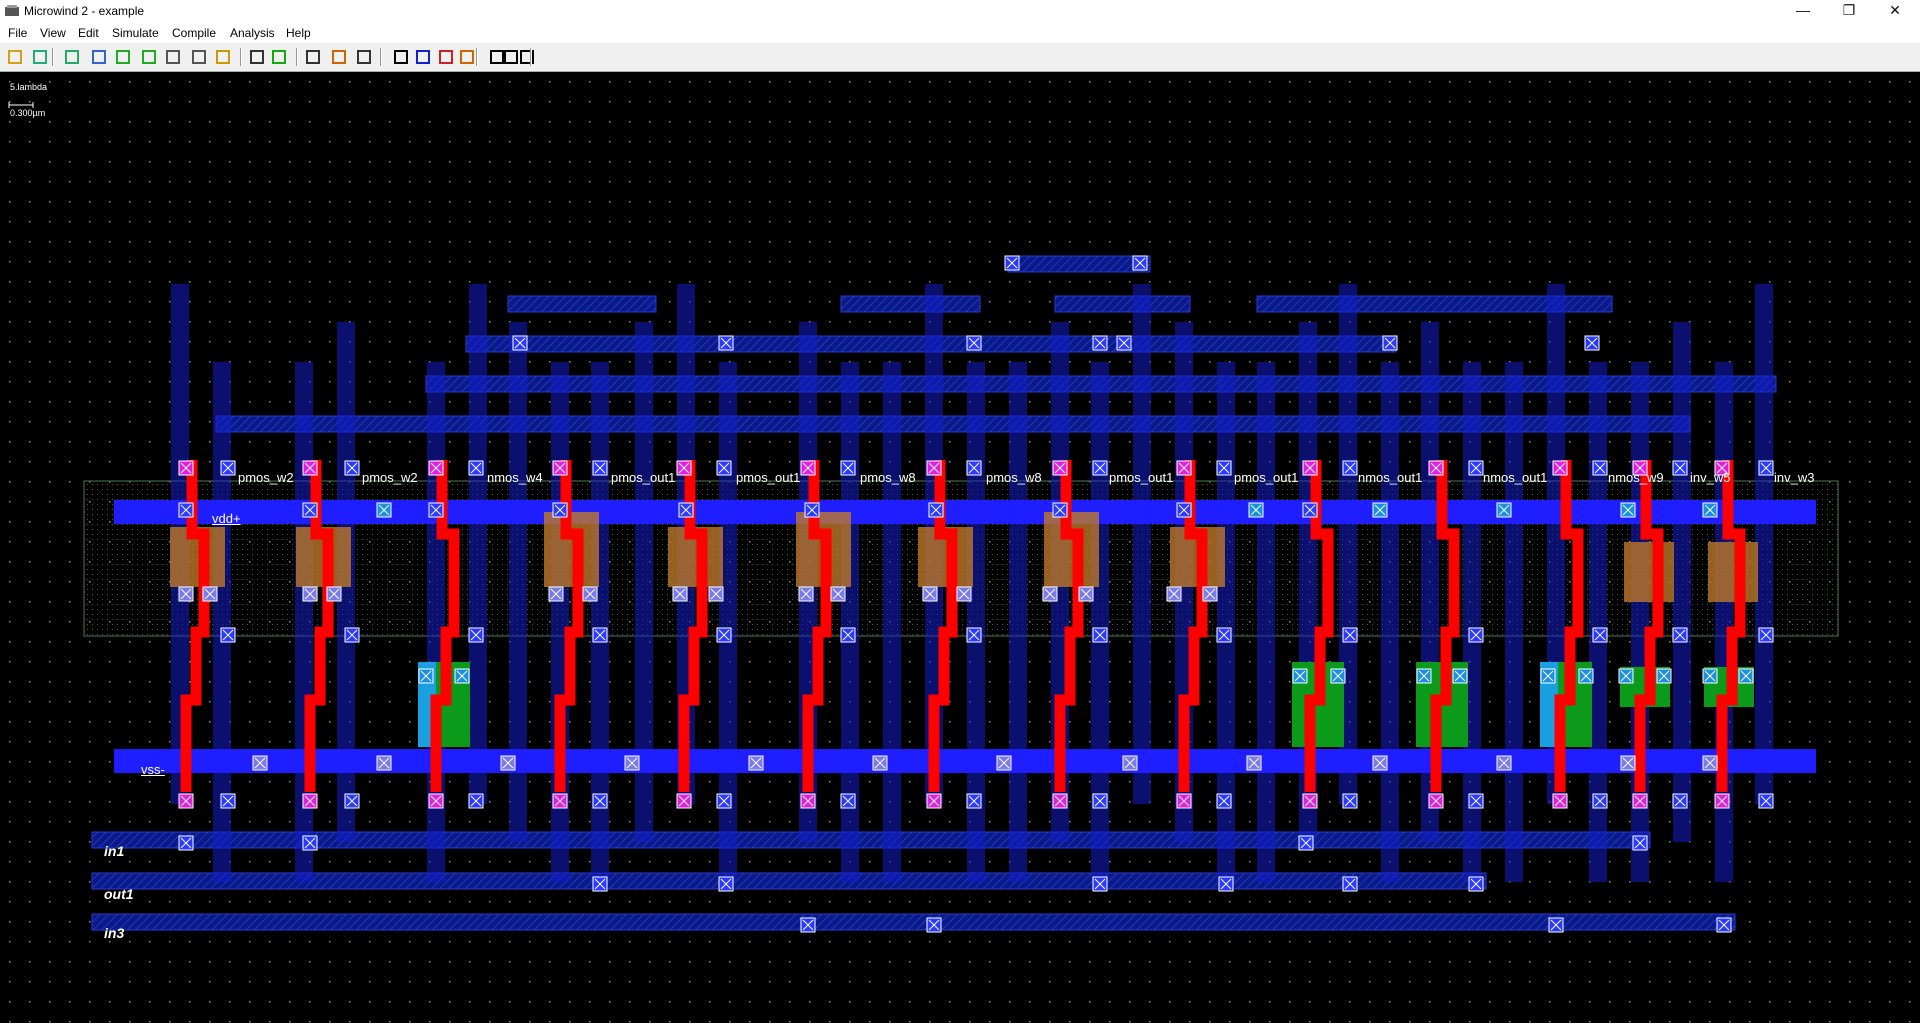 This screenshot has width=1920, height=1023. Describe the element at coordinates (1794, 477) in the screenshot. I see `device-label: inv_w3` at that location.